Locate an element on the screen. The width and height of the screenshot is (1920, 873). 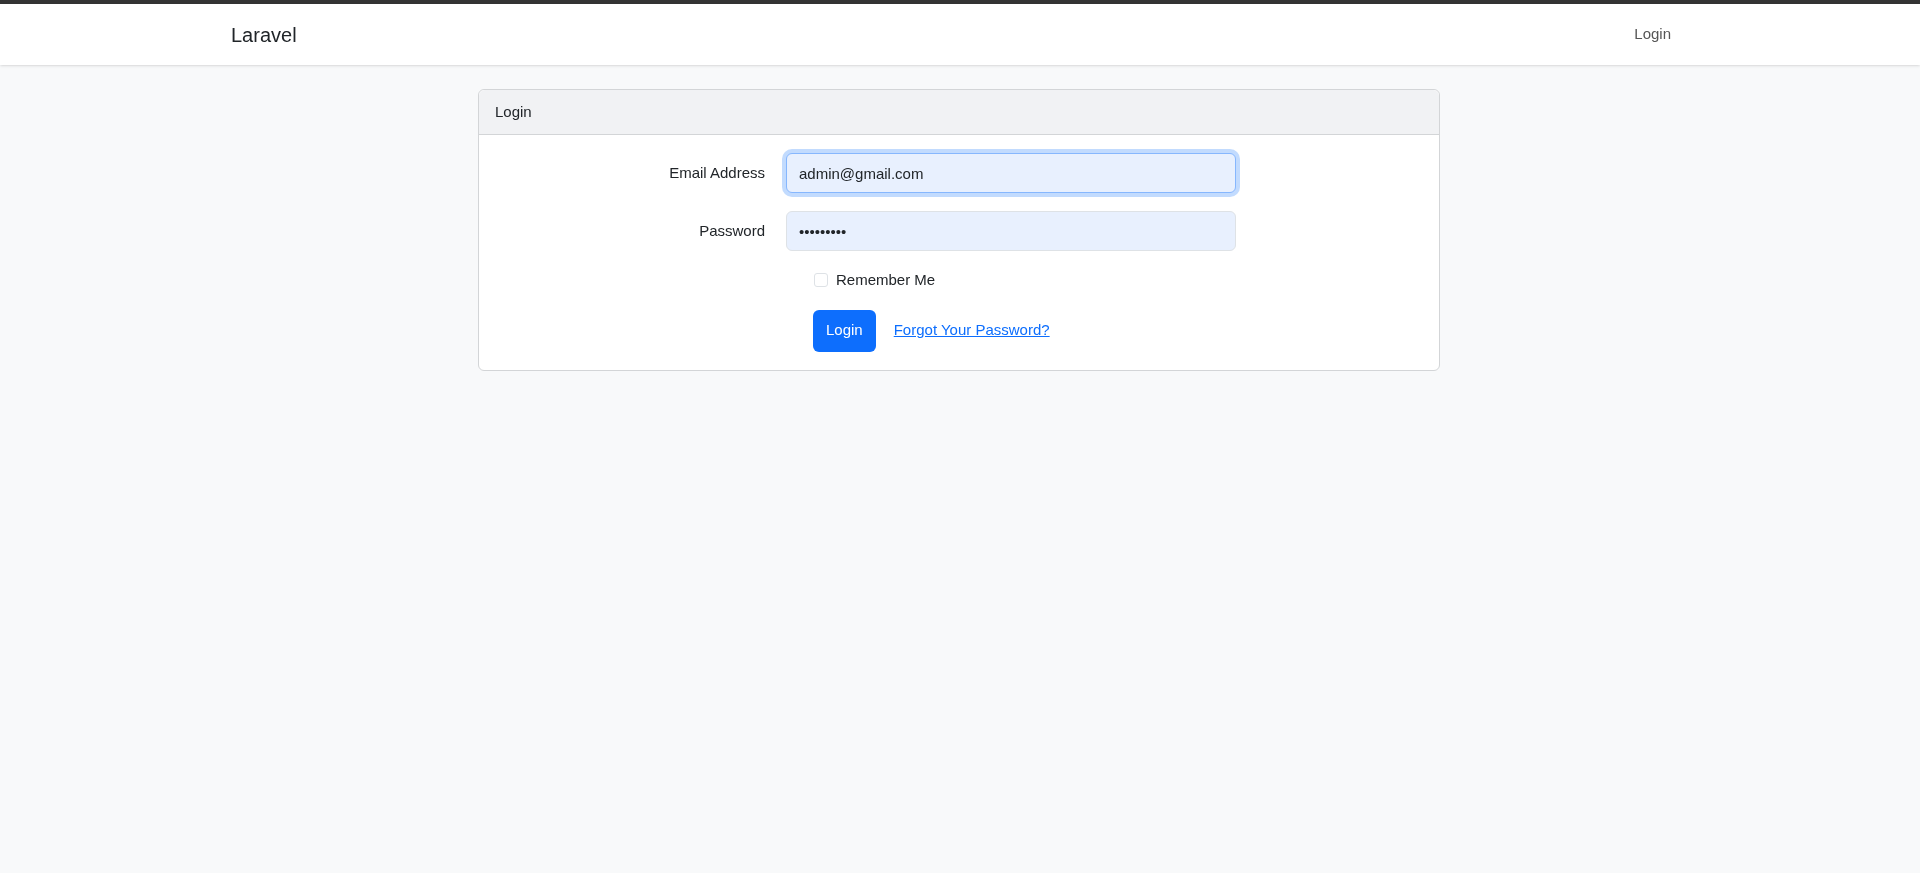
email-field: admin@gmail.com is located at coordinates (1011, 173).